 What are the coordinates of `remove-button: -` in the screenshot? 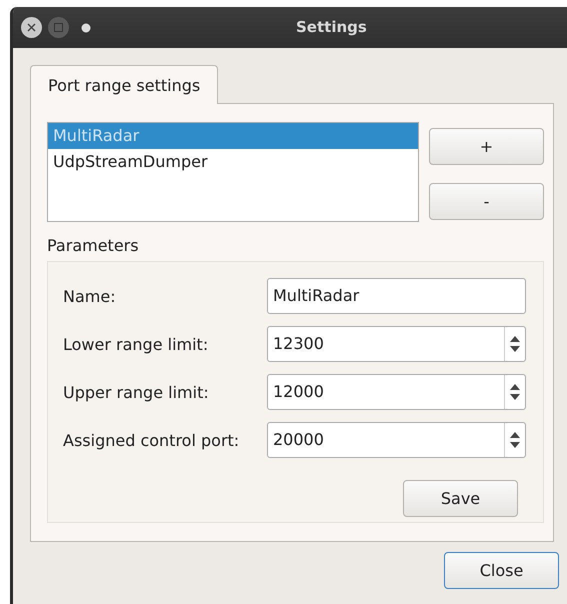 It's located at (486, 201).